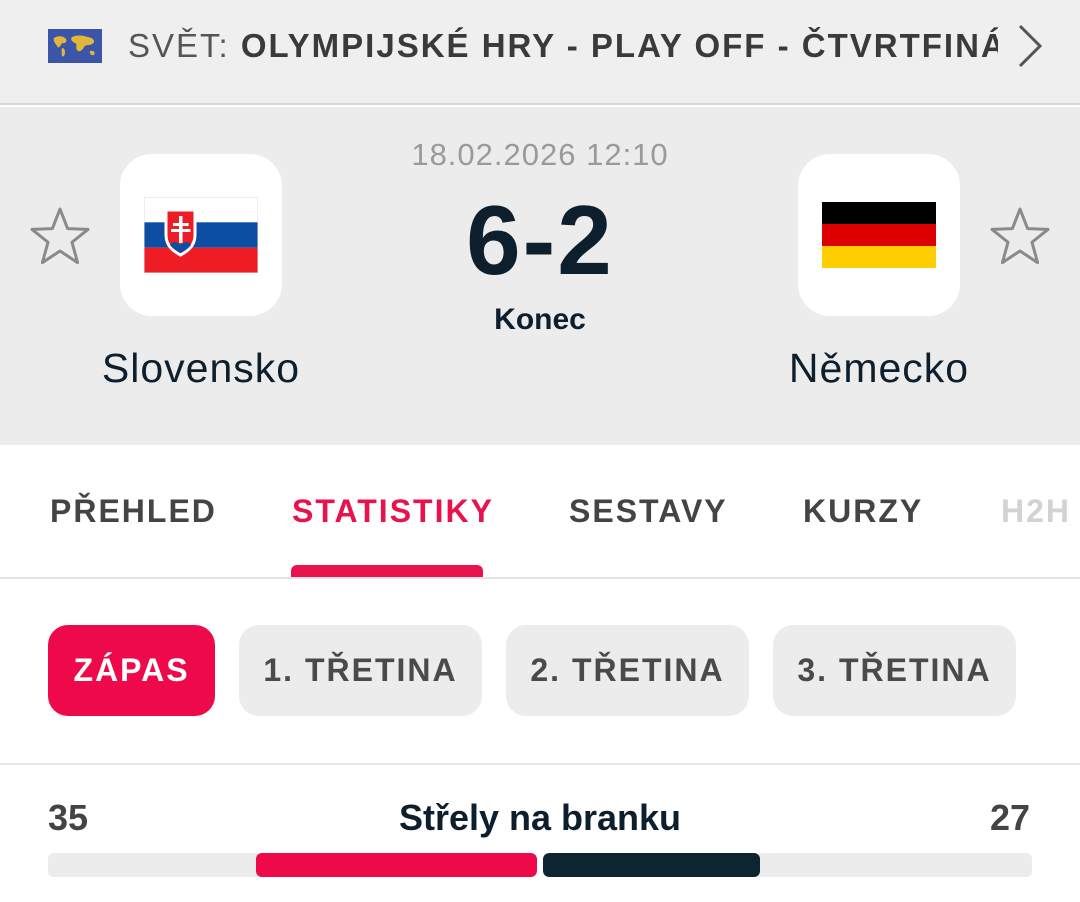 The width and height of the screenshot is (1080, 902). I want to click on match-status: Konec, so click(540, 319).